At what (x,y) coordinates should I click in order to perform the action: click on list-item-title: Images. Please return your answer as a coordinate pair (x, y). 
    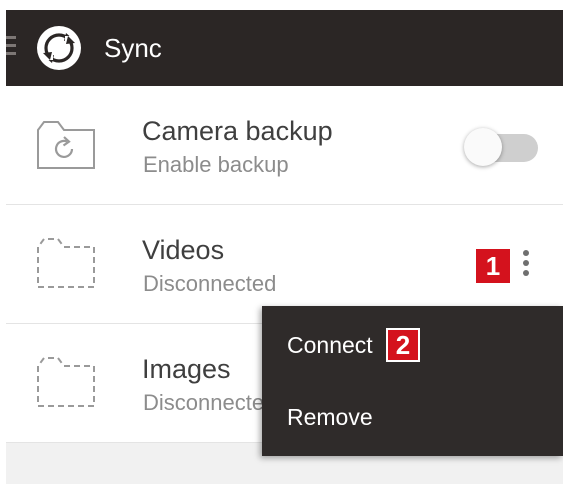
    Looking at the image, I should click on (186, 369).